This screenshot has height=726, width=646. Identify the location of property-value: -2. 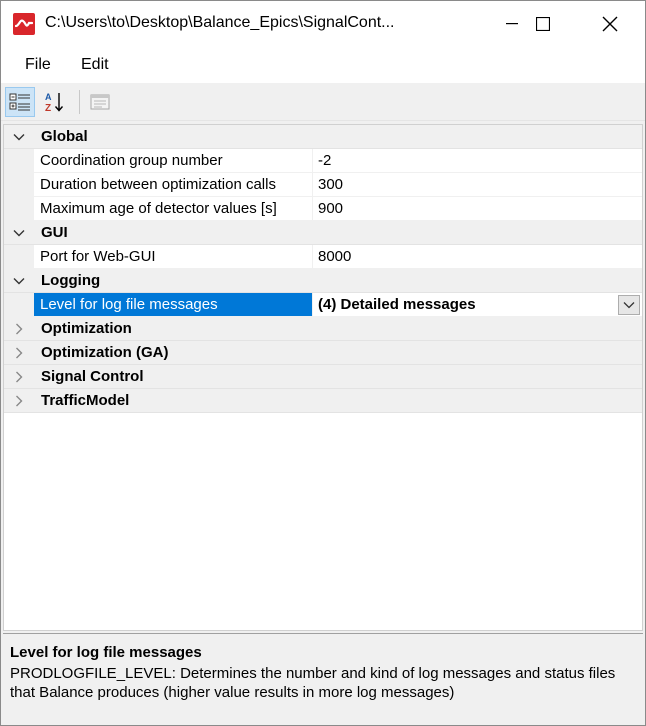
(477, 161).